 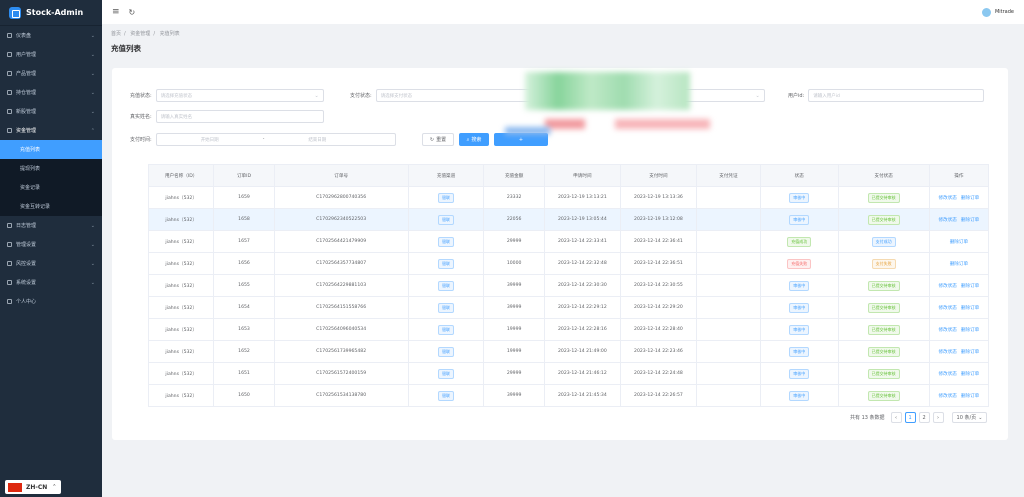 What do you see at coordinates (9, 263) in the screenshot?
I see `menu-icon` at bounding box center [9, 263].